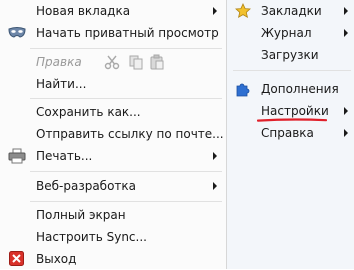  I want to click on copy-icon, so click(136, 62).